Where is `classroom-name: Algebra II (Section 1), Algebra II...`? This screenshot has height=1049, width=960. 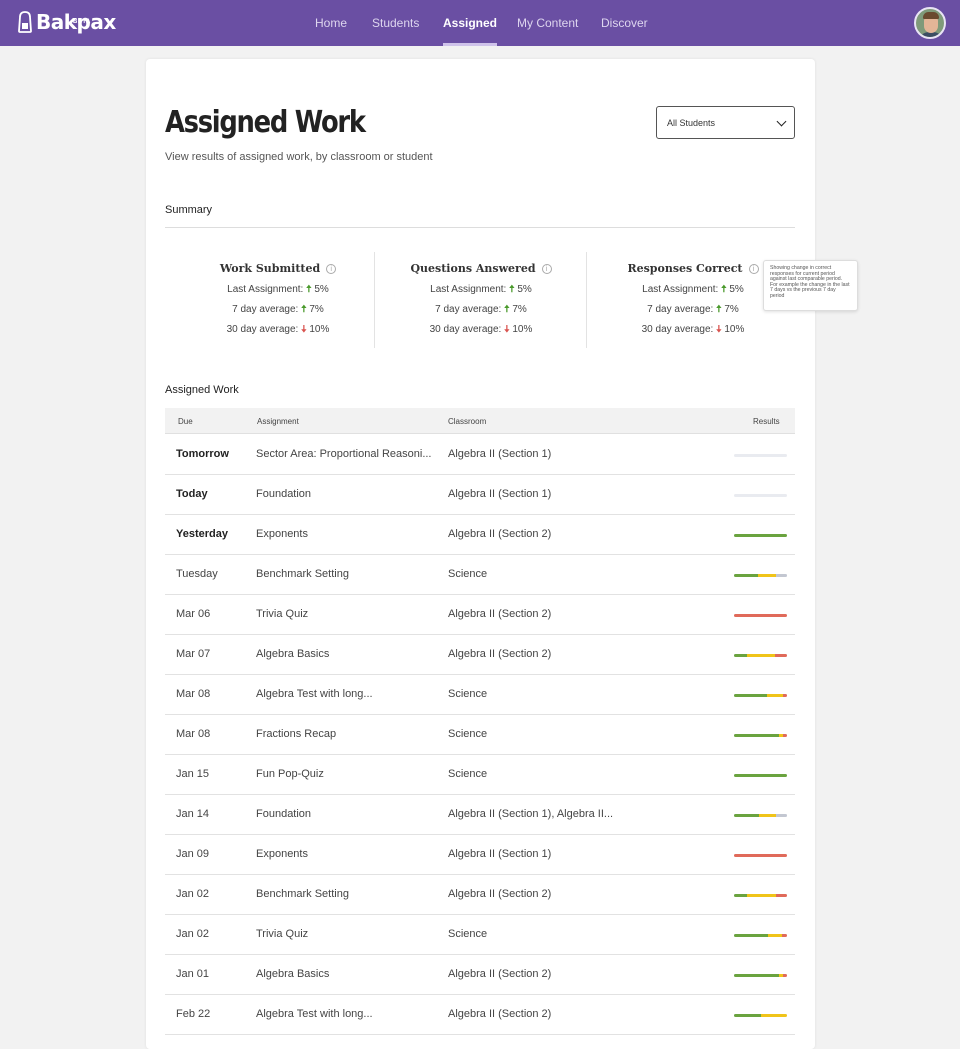 classroom-name: Algebra II (Section 1), Algebra II... is located at coordinates (531, 814).